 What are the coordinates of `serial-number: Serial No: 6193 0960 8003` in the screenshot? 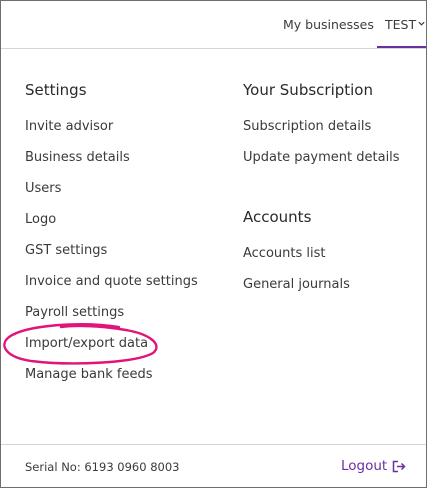 It's located at (102, 467).